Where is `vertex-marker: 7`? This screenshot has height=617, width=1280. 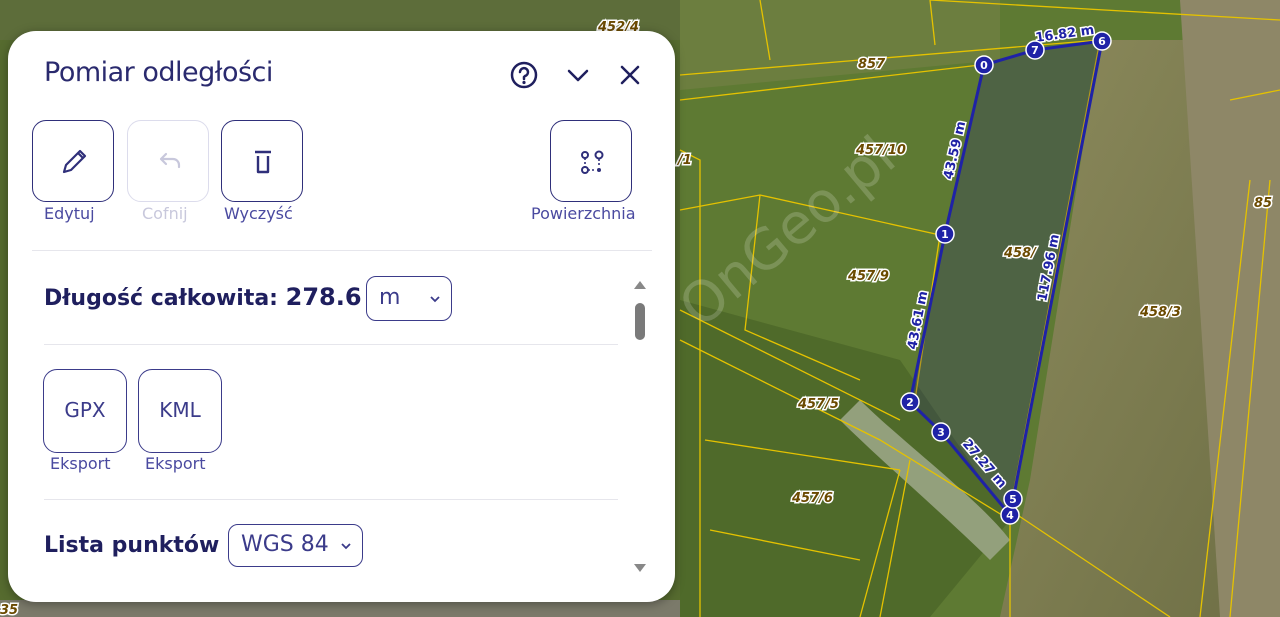 vertex-marker: 7 is located at coordinates (1035, 50).